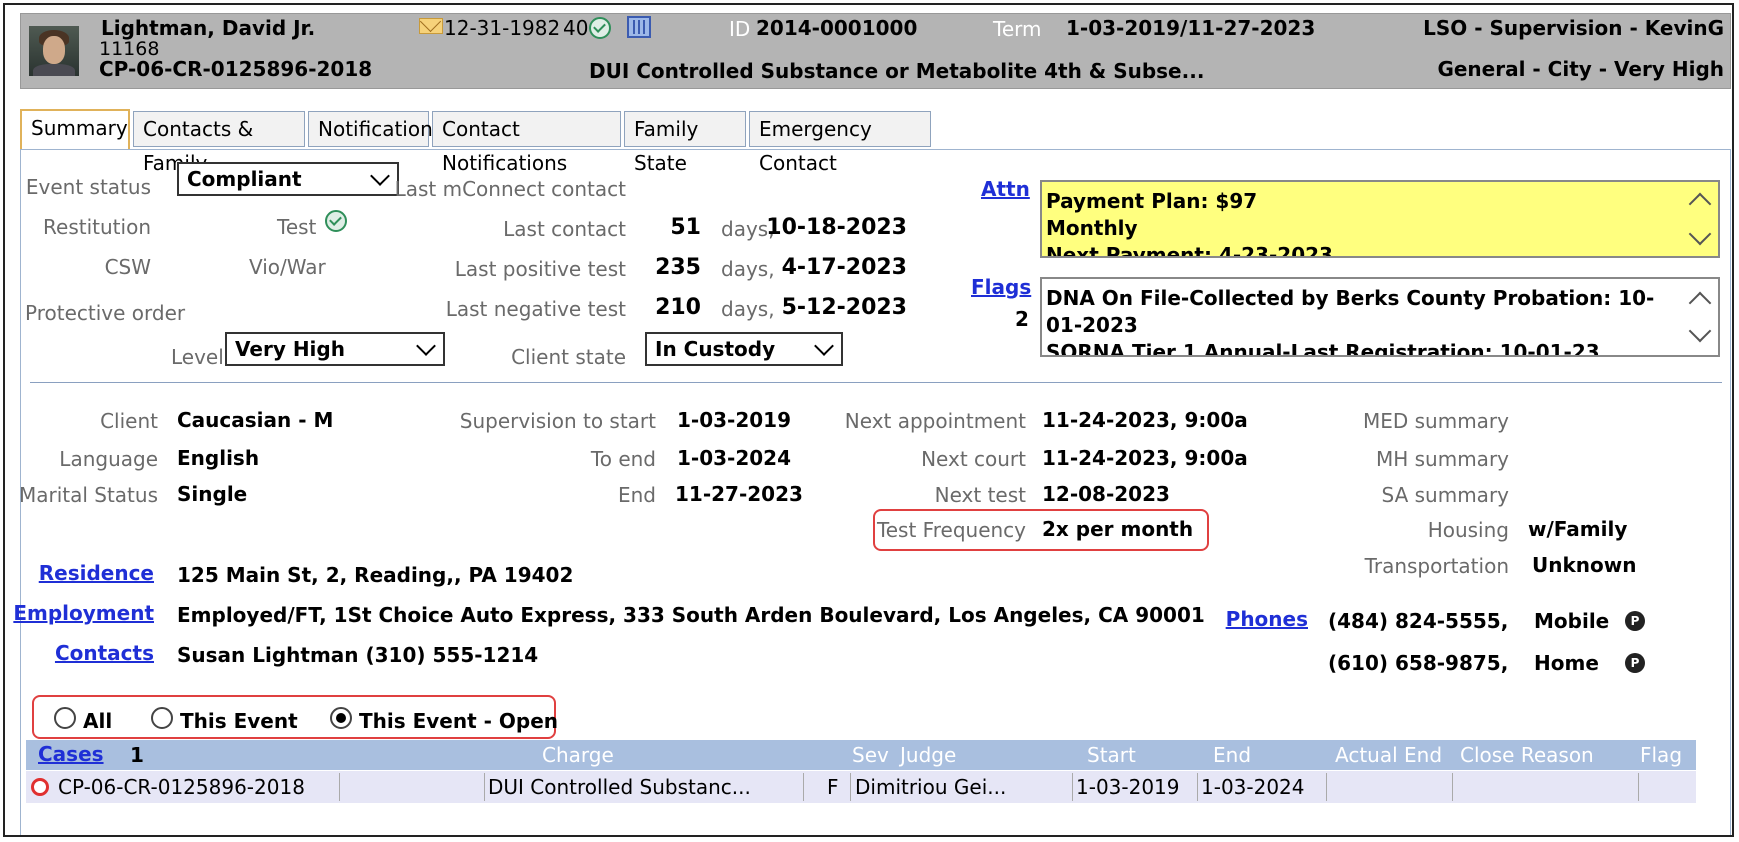 The width and height of the screenshot is (1739, 842). Describe the element at coordinates (639, 27) in the screenshot. I see `barcode-icon` at that location.